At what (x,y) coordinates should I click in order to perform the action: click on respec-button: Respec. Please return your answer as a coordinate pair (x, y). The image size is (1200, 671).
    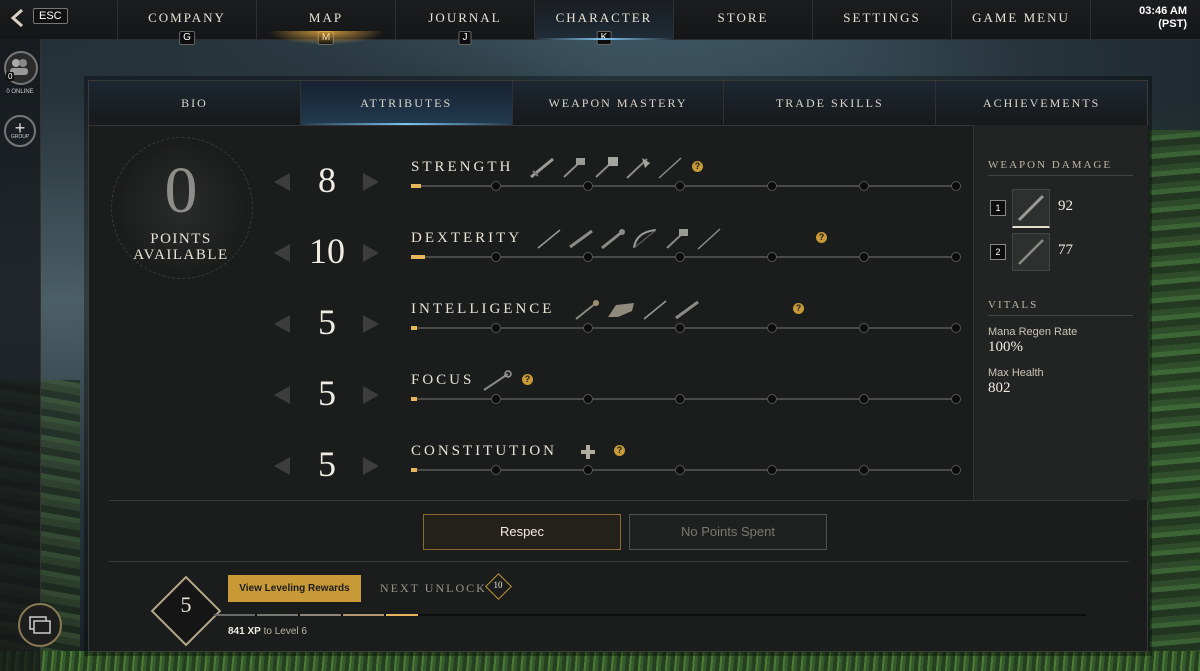
    Looking at the image, I should click on (522, 532).